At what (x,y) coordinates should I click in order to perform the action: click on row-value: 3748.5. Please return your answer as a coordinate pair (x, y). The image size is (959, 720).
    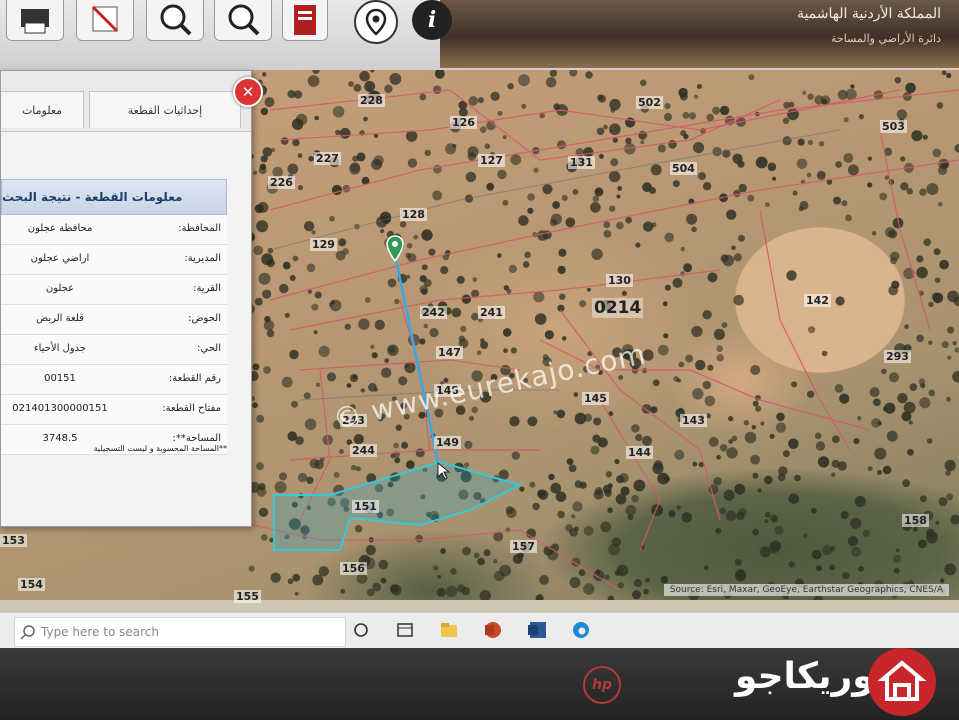
    Looking at the image, I should click on (60, 438).